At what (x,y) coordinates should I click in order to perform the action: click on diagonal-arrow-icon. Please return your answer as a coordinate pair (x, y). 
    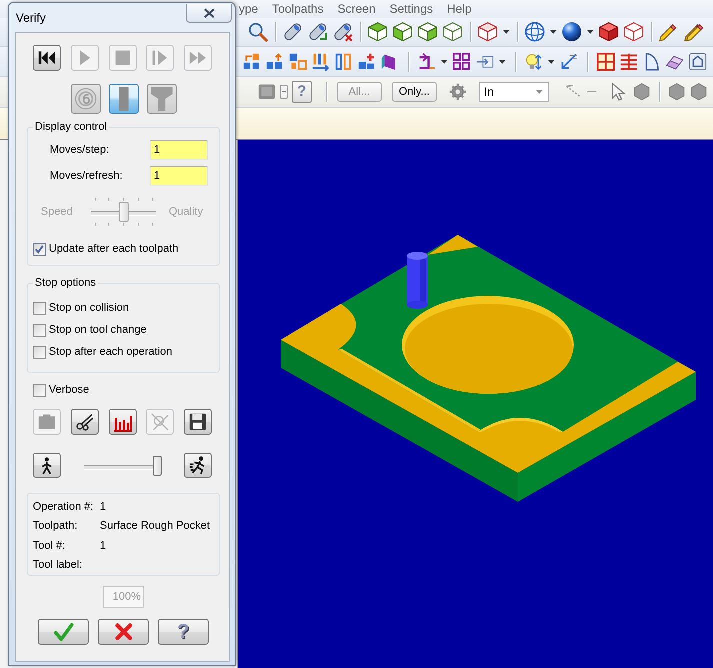
    Looking at the image, I should click on (569, 61).